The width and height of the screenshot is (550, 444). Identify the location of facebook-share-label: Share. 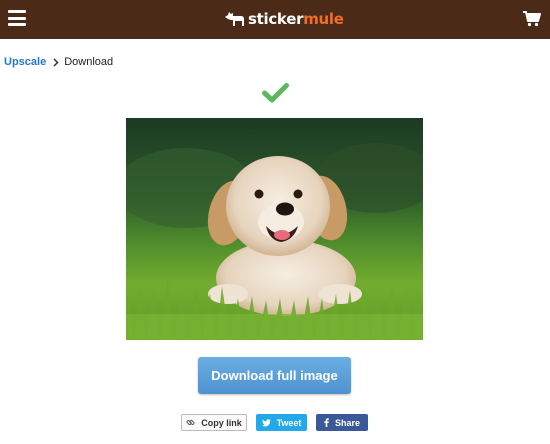
(347, 422).